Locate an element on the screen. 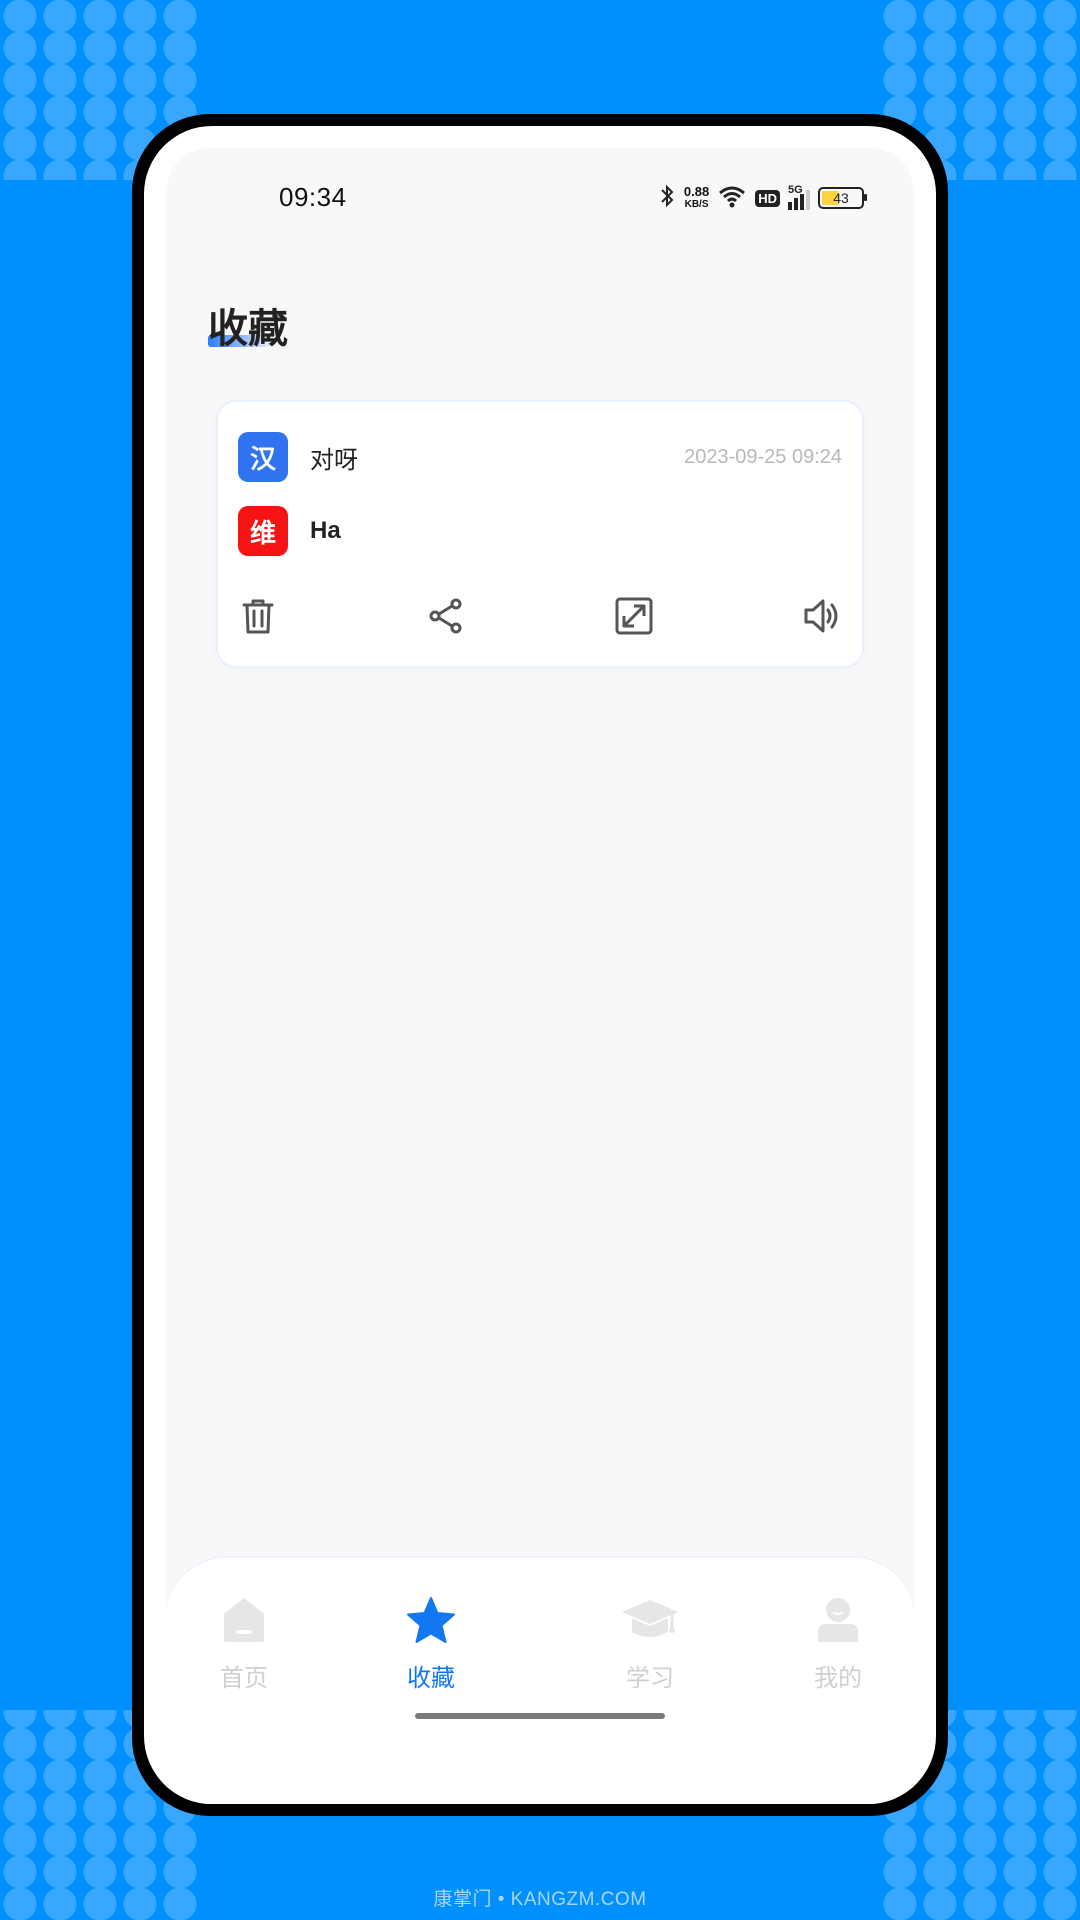  source-row: 汉 对呀 2023-09-25 09:24 is located at coordinates (540, 457).